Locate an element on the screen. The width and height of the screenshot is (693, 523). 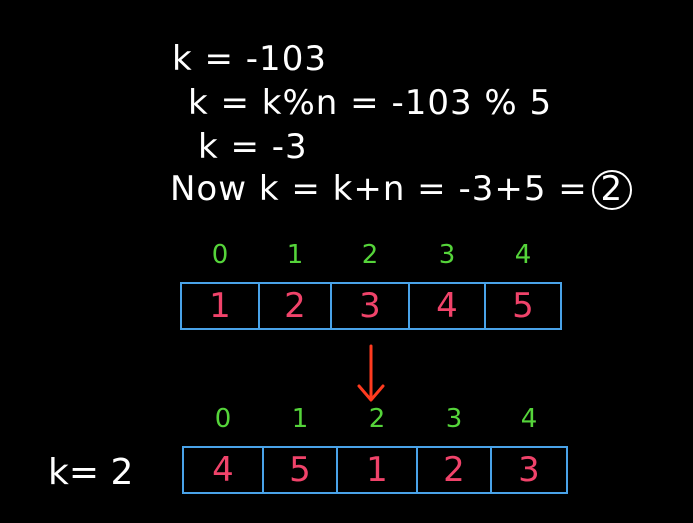
array-after-cell: 2 1 is located at coordinates (376, 449).